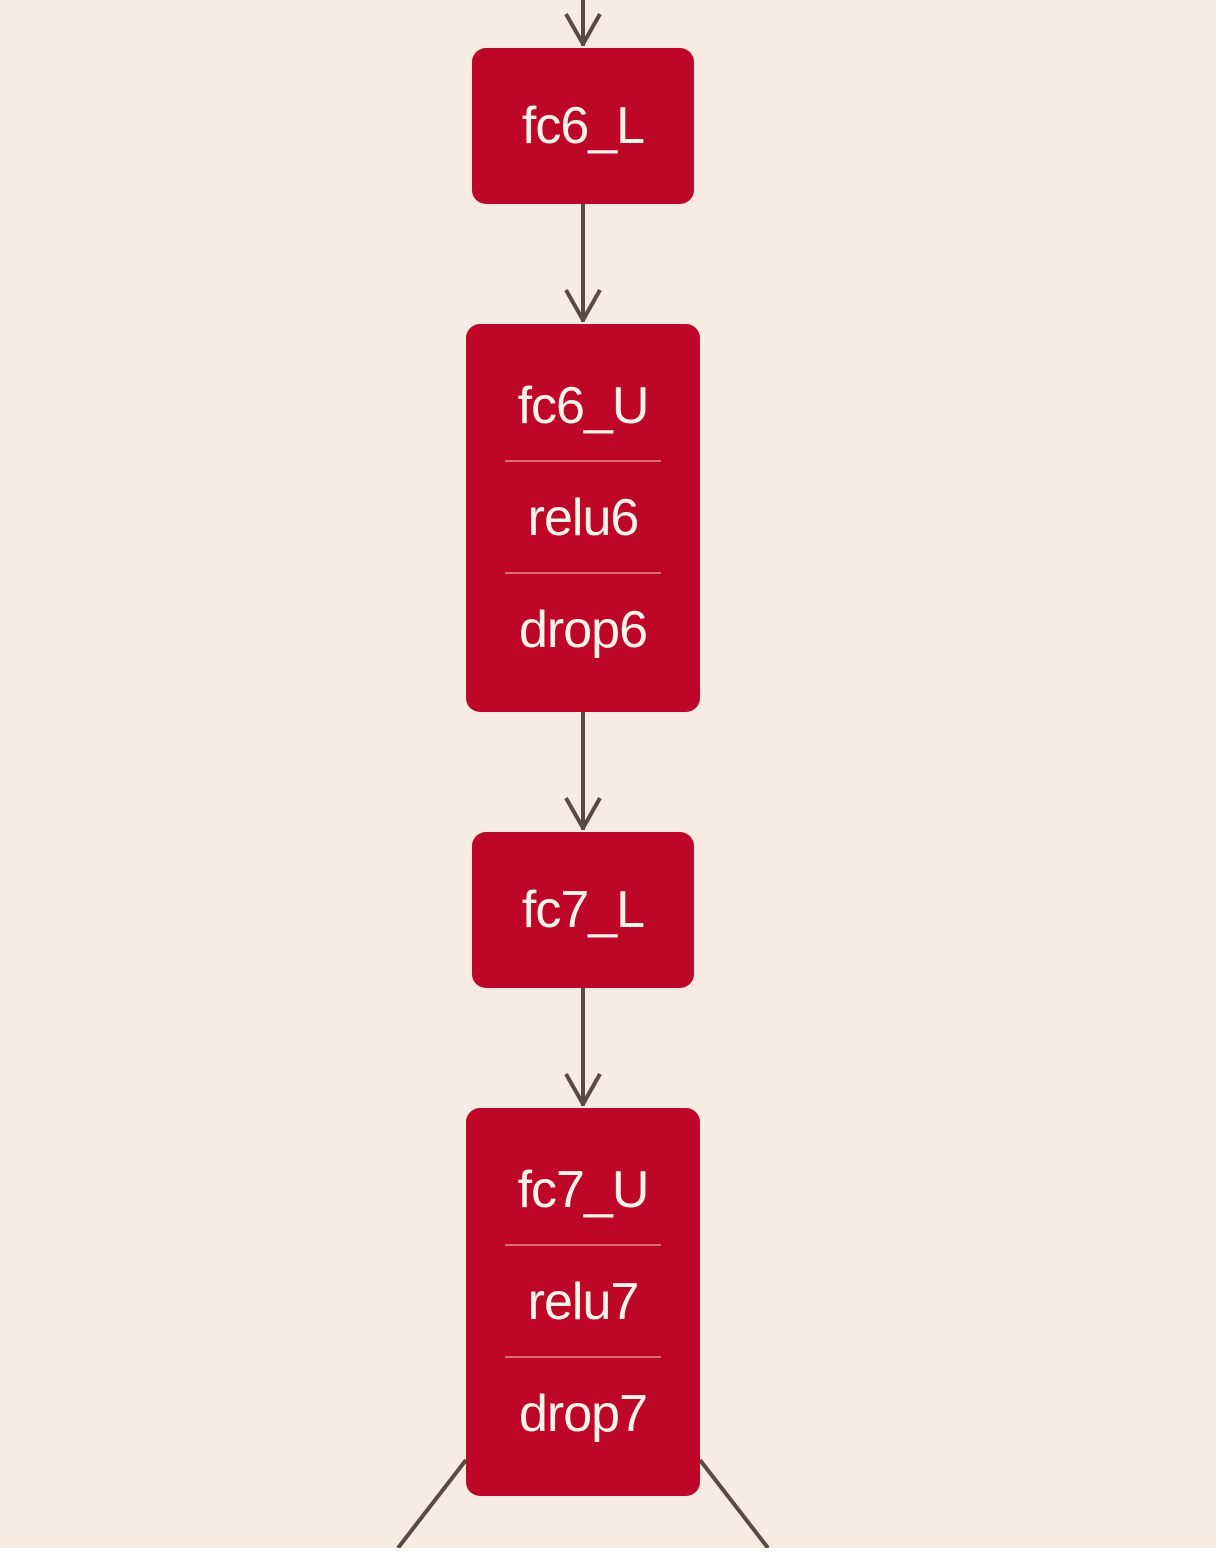  I want to click on node-fc7-l: fc7_L, so click(583, 910).